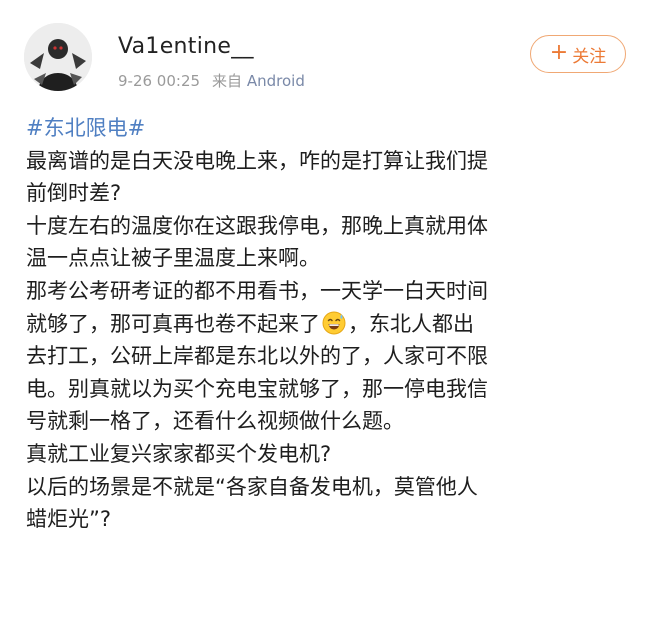 This screenshot has height=631, width=650. I want to click on plus-icon: +, so click(559, 52).